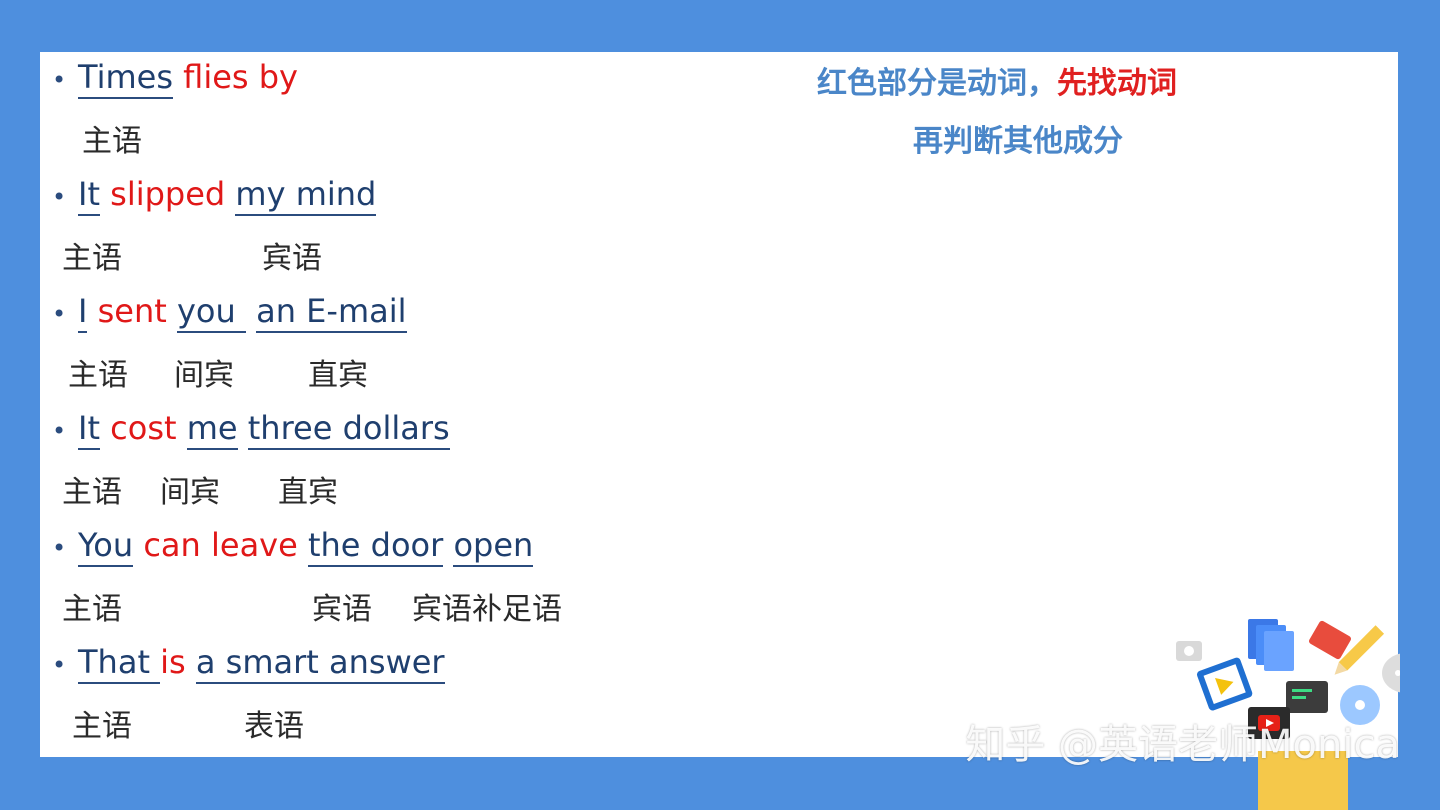 This screenshot has height=810, width=1440. What do you see at coordinates (106, 547) in the screenshot?
I see `sentence-part: You` at bounding box center [106, 547].